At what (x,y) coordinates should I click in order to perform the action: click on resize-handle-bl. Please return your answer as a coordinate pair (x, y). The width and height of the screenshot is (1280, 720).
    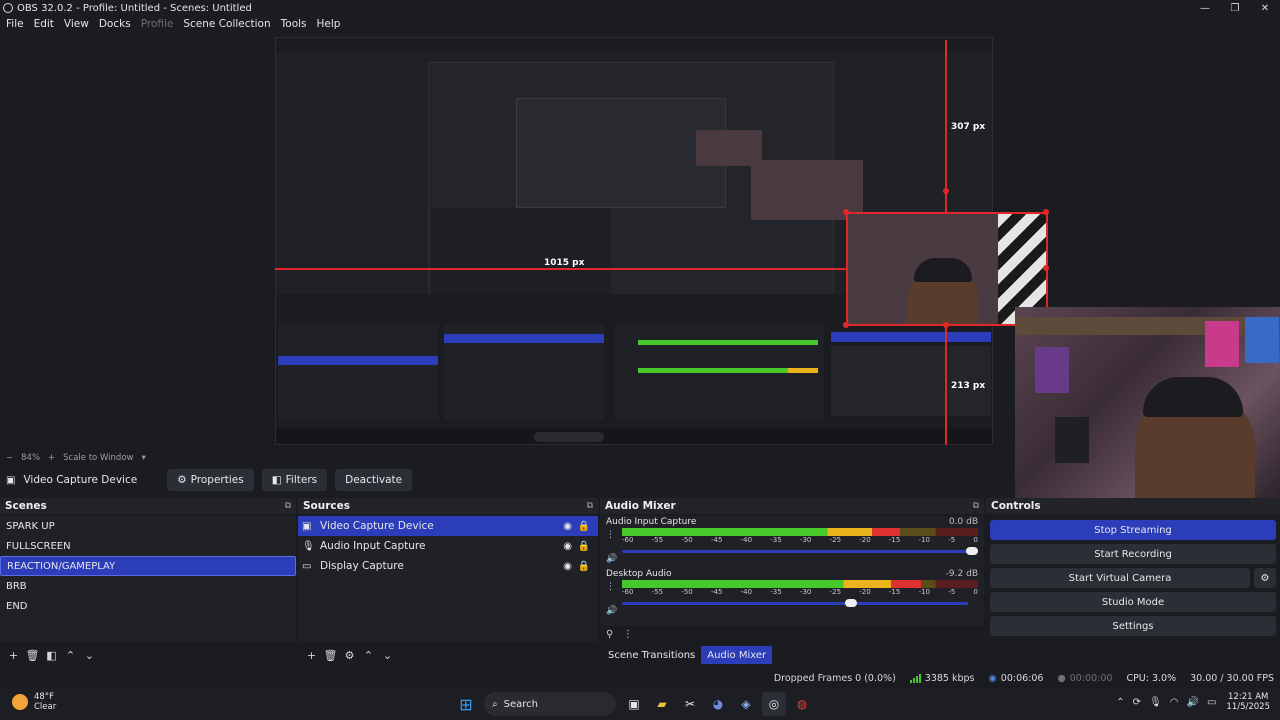
    Looking at the image, I should click on (846, 325).